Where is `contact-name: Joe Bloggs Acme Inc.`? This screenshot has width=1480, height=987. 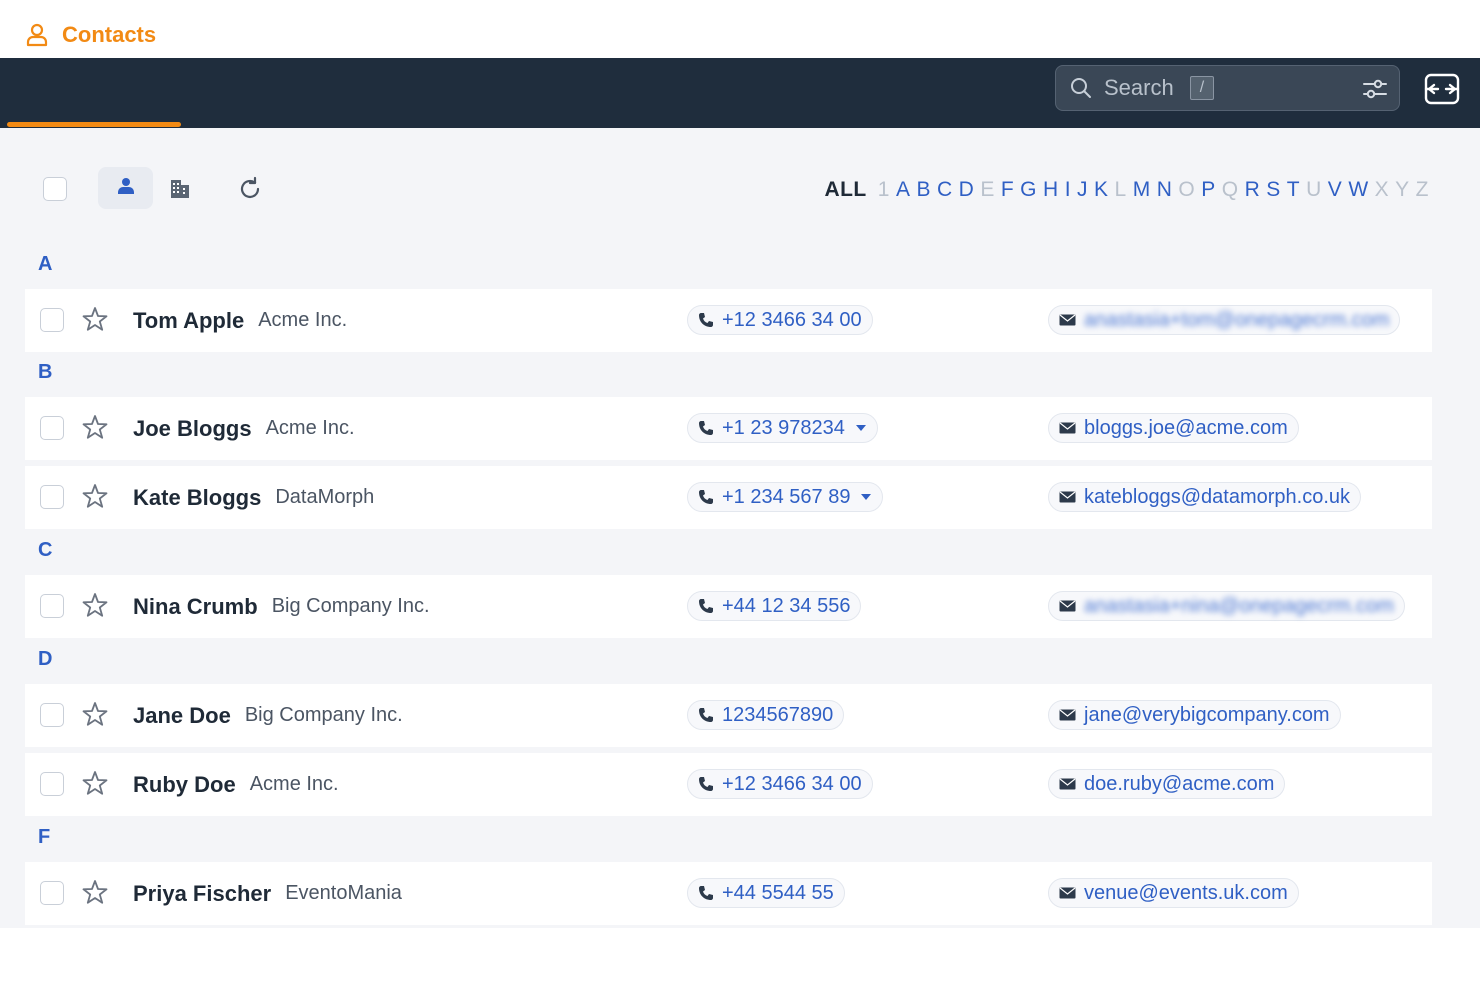
contact-name: Joe Bloggs Acme Inc. is located at coordinates (244, 428).